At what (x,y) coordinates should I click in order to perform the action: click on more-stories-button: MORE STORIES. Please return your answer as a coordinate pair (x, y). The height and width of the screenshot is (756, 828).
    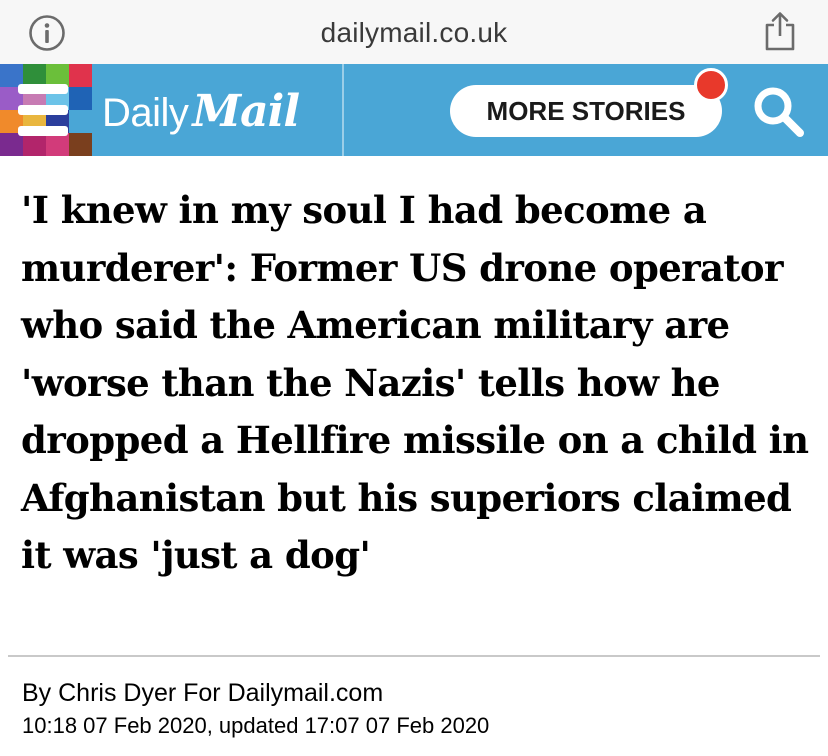
    Looking at the image, I should click on (586, 111).